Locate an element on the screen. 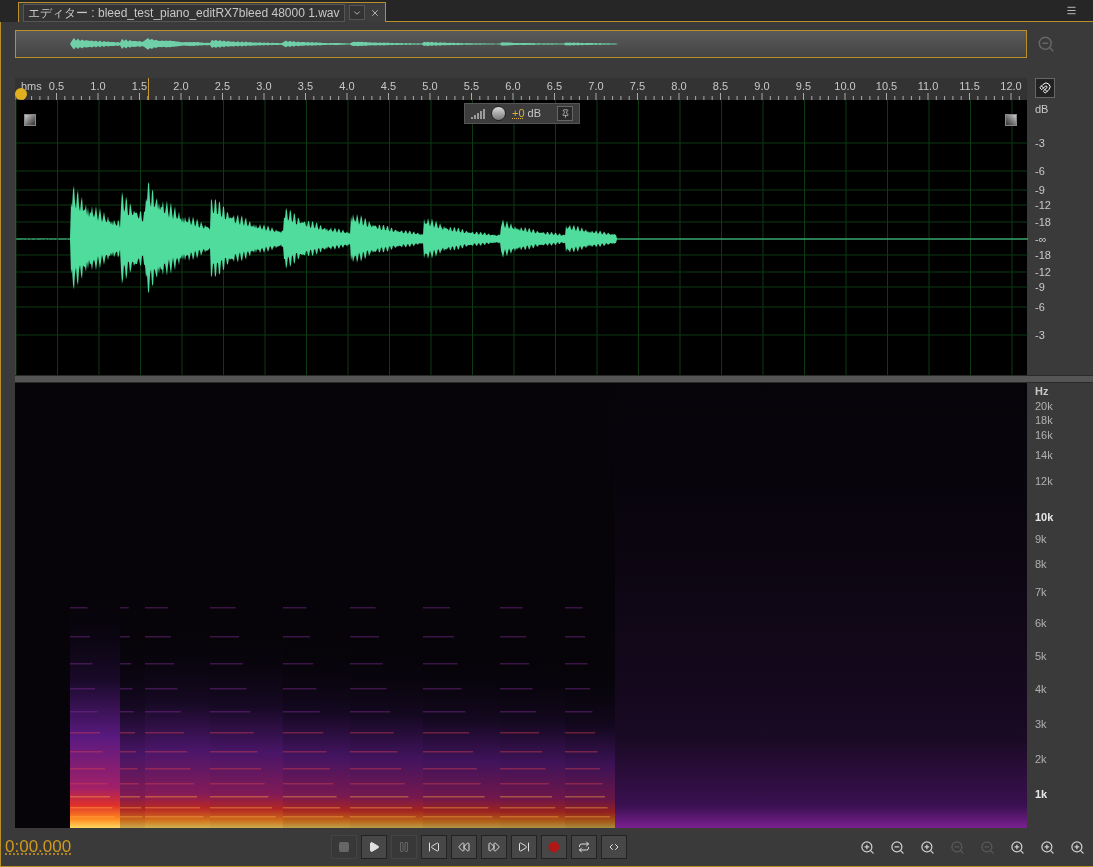 The width and height of the screenshot is (1093, 867). editor-tab: エディター : bleed_test_piano_editRX7bleed 48000 1.wav is located at coordinates (202, 12).